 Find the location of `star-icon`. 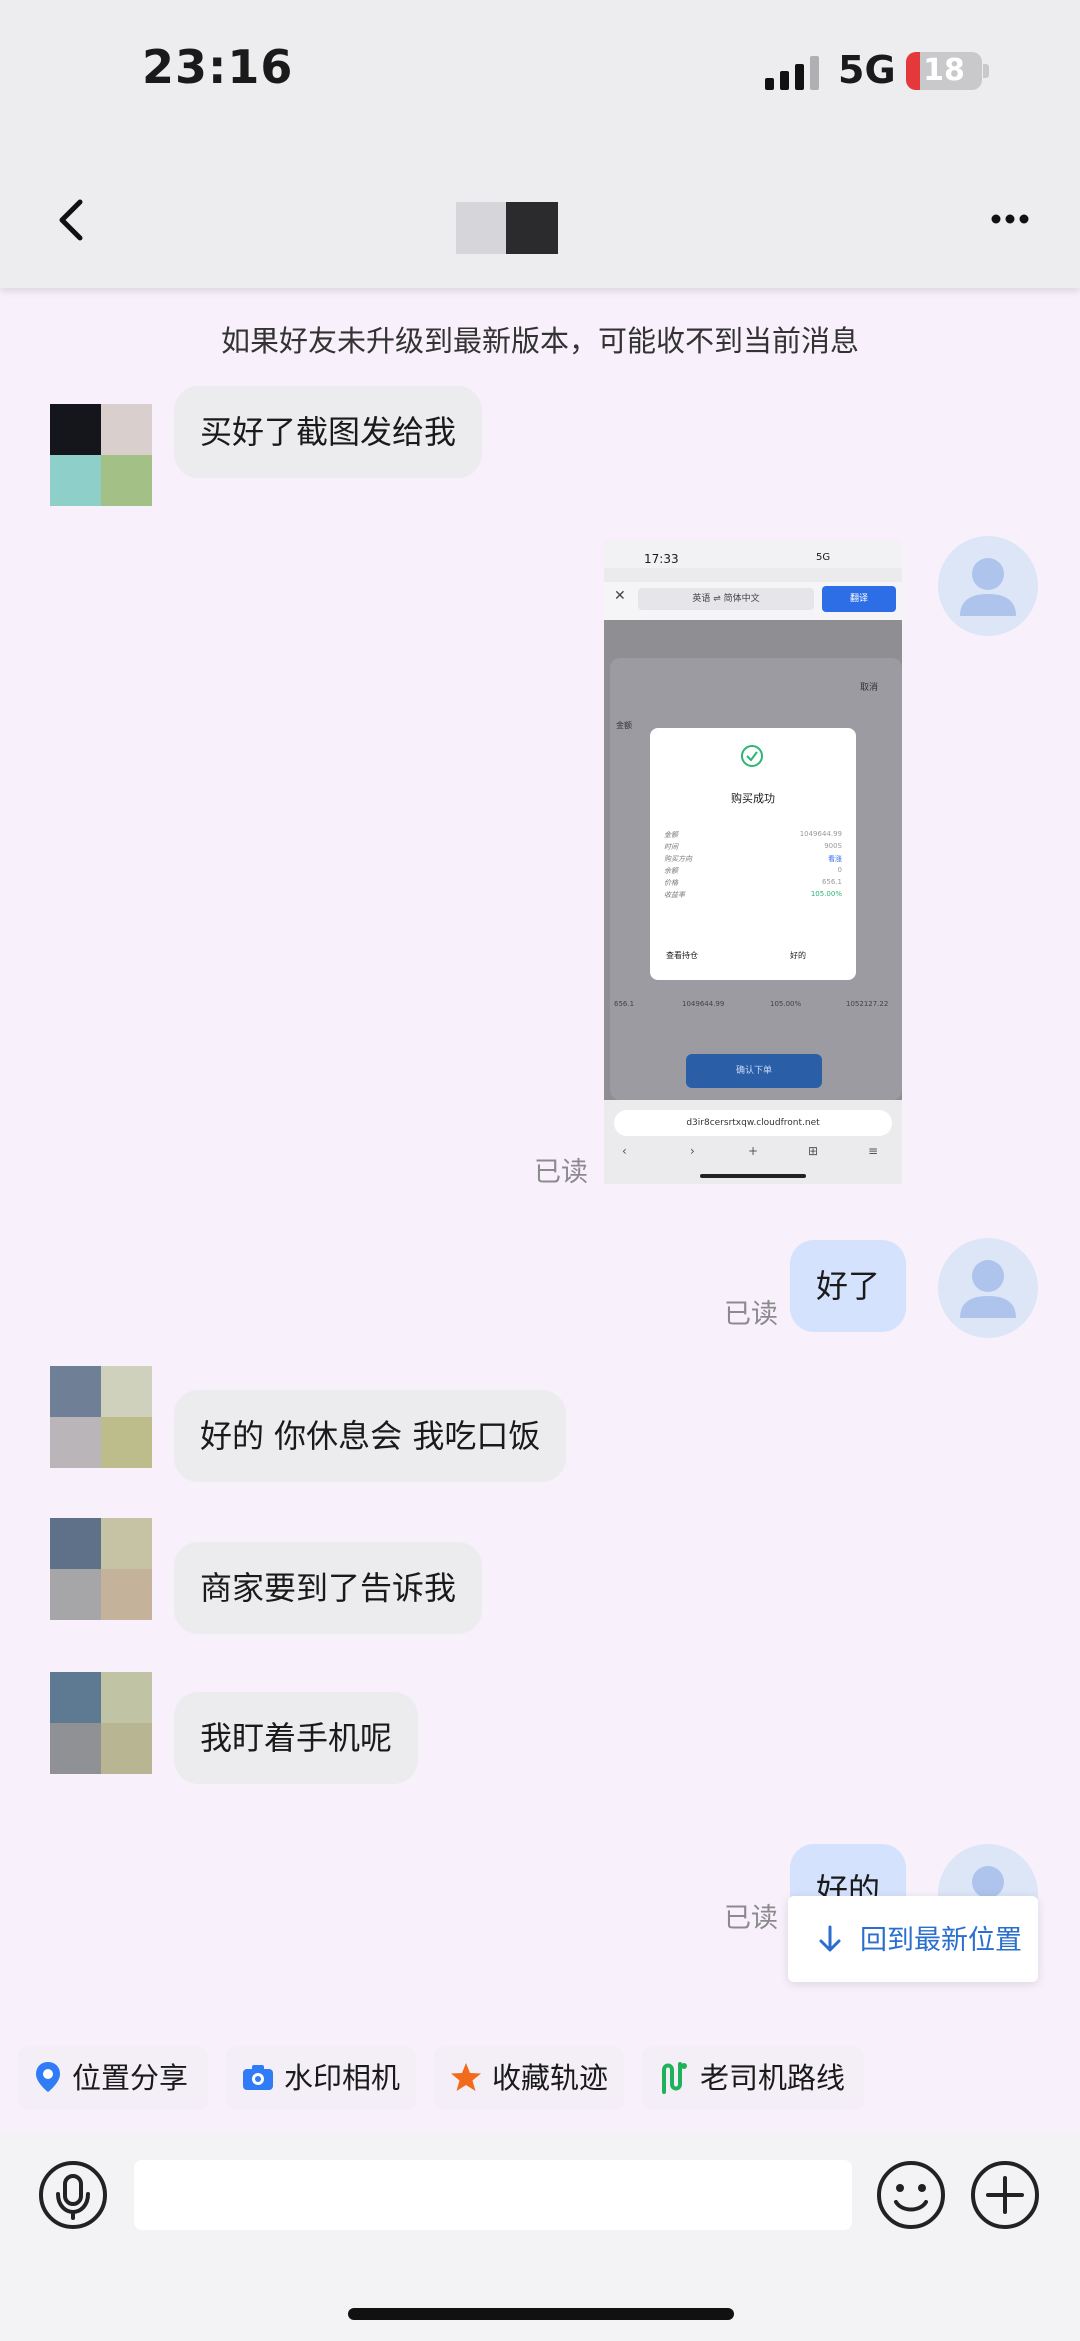

star-icon is located at coordinates (466, 2077).